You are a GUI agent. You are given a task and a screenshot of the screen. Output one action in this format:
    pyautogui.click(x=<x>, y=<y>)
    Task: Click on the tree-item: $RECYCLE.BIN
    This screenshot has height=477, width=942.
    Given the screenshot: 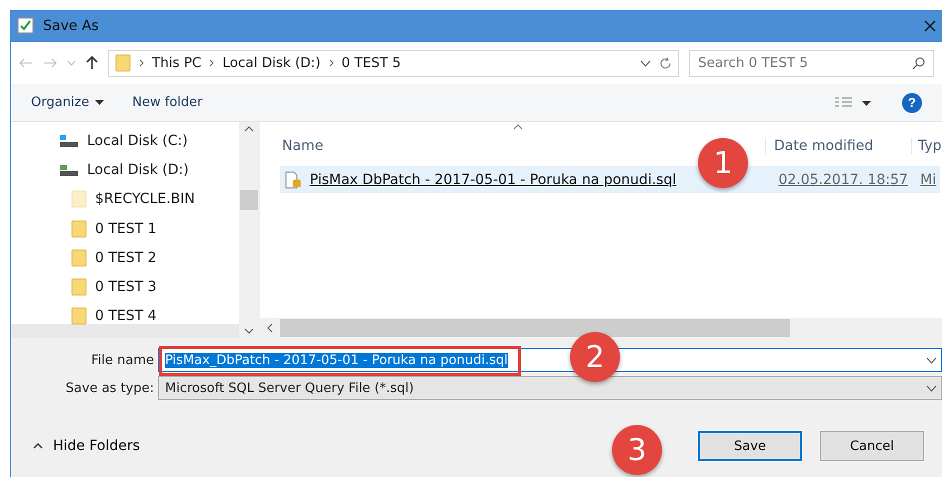 What is the action you would take?
    pyautogui.click(x=145, y=199)
    